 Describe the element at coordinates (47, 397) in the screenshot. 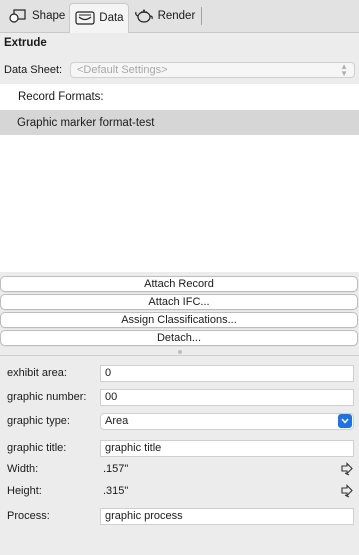

I see `graphic-number-label: graphic number:` at that location.